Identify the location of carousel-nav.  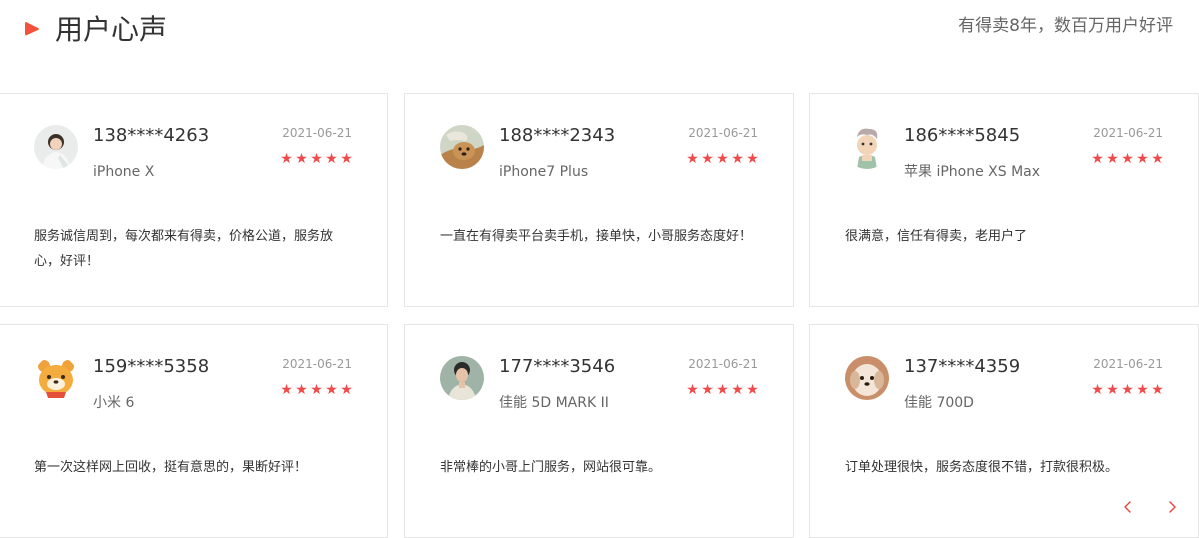
(1150, 507).